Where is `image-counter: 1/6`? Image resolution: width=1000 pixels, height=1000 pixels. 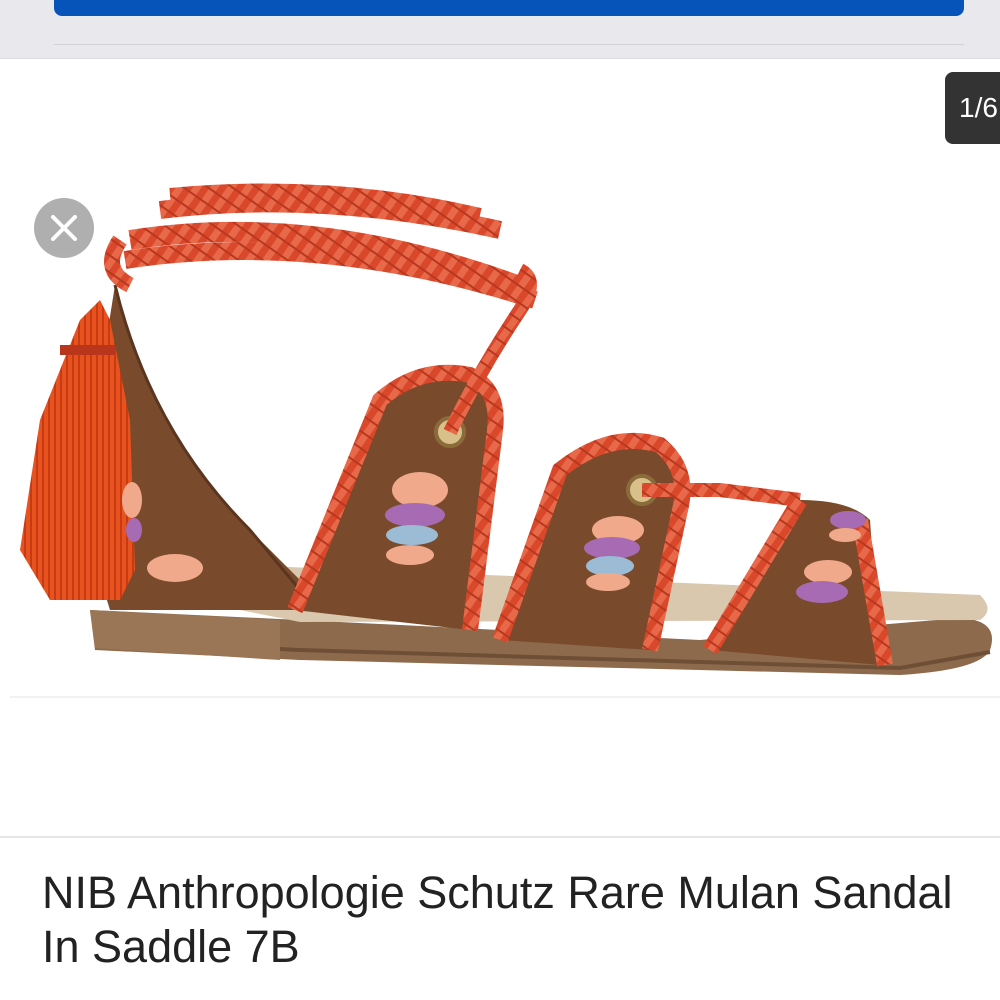 image-counter: 1/6 is located at coordinates (972, 108).